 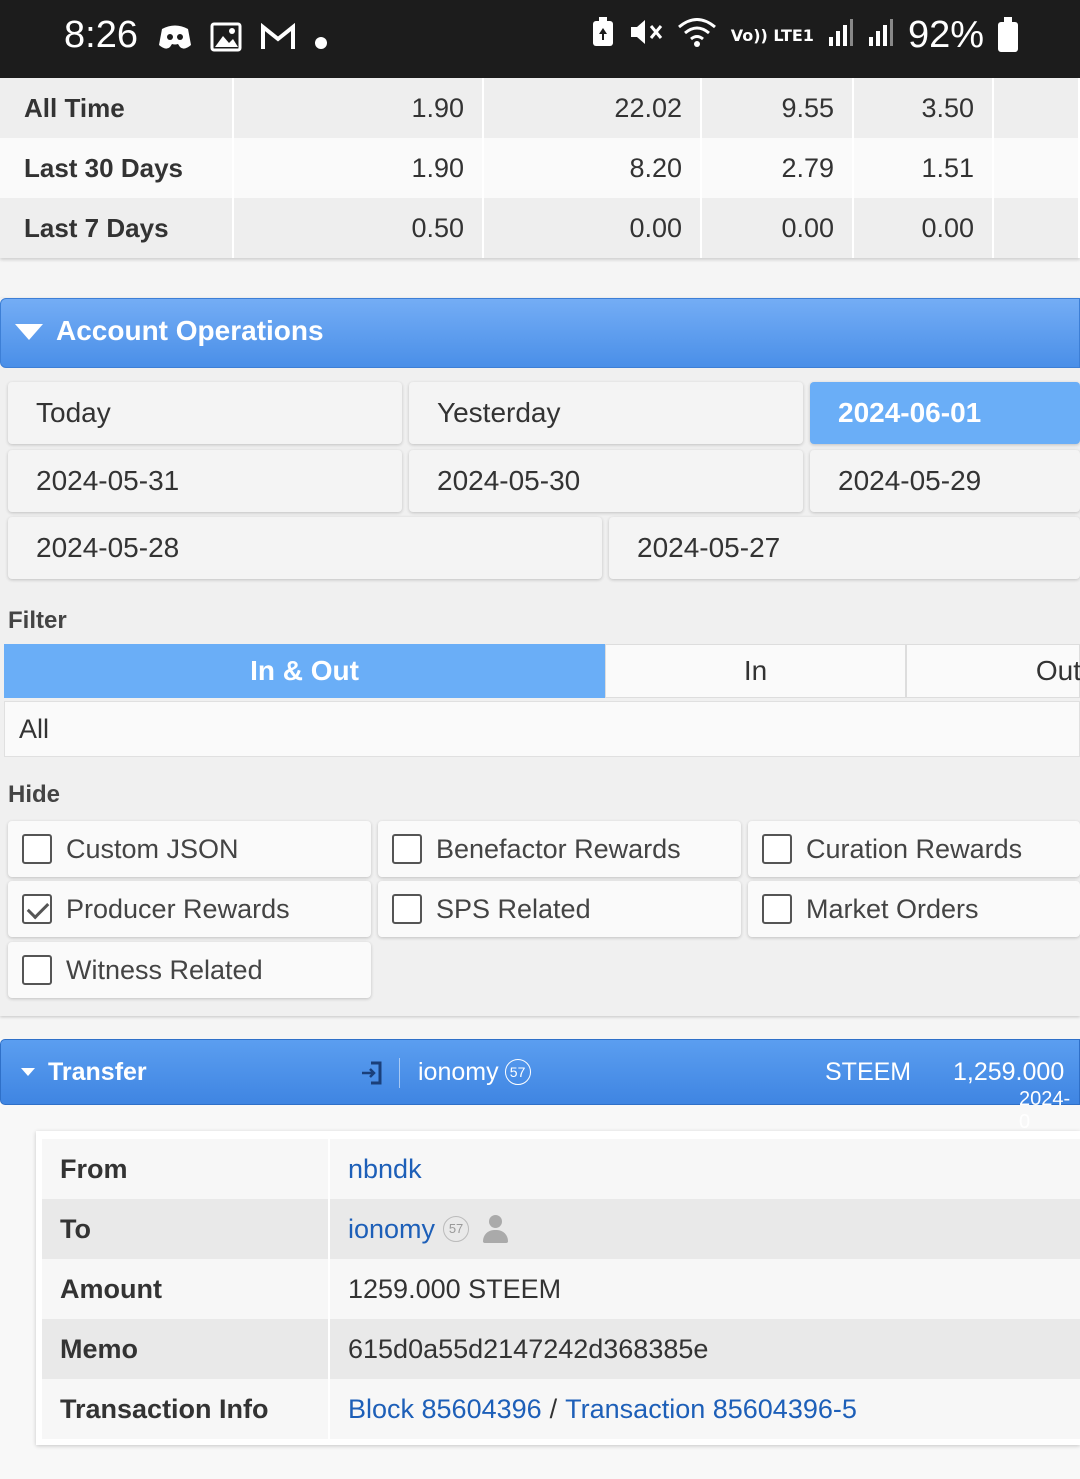 What do you see at coordinates (540, 1086) in the screenshot?
I see `transfer-header: Transfer ionomy 57 STEEM 1,259.000 2024-0` at bounding box center [540, 1086].